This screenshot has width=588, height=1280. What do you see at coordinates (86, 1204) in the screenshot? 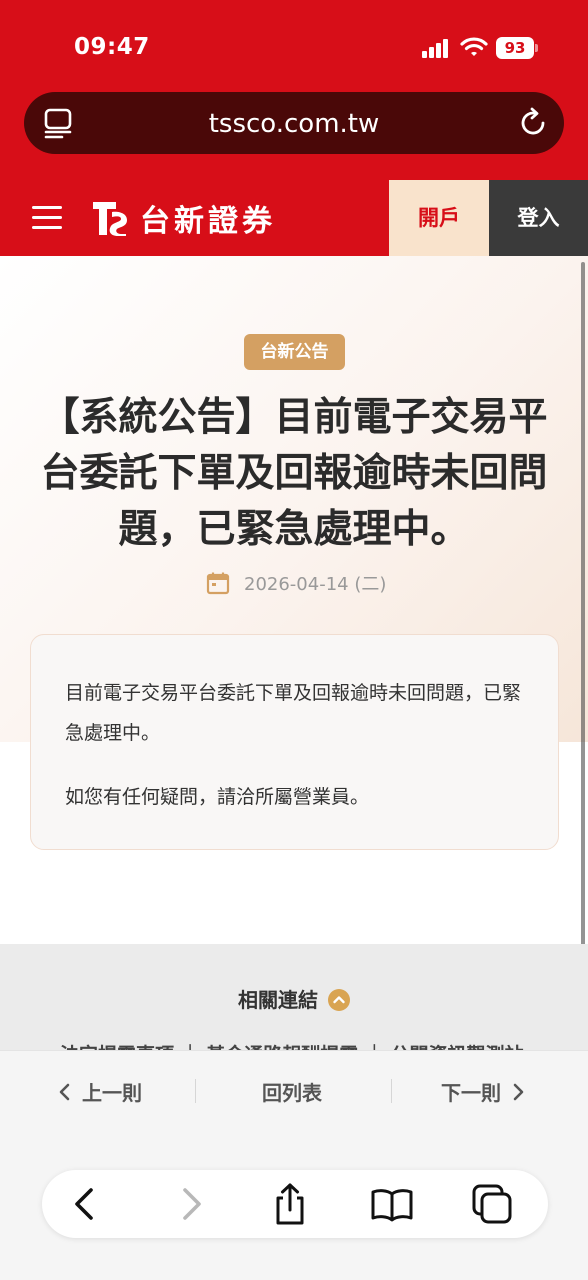
I see `back-icon` at bounding box center [86, 1204].